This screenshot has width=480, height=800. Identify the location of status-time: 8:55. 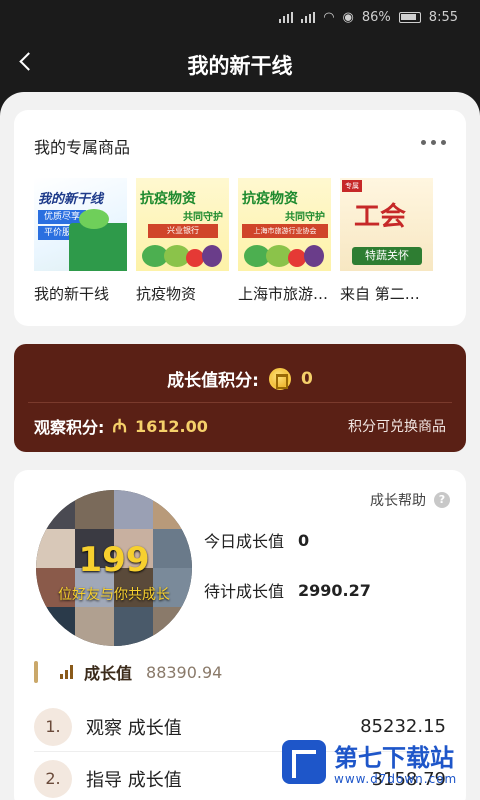
(443, 17).